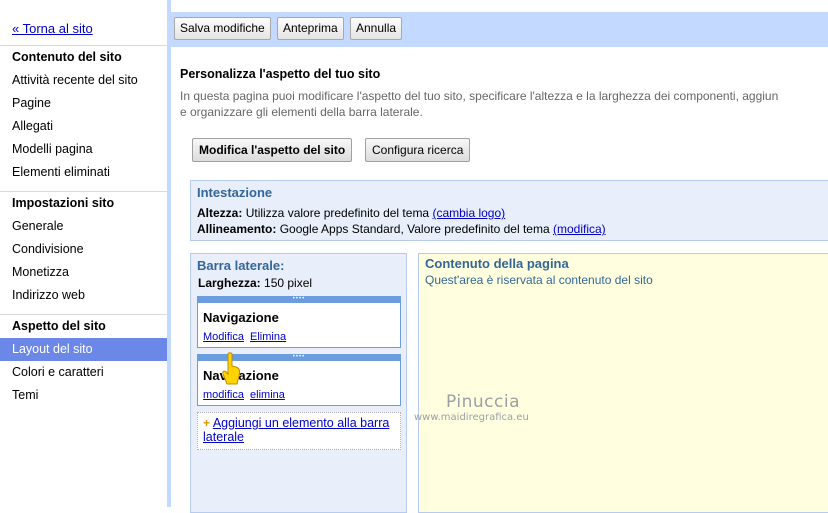  I want to click on widget-title: Navigazione, so click(241, 317).